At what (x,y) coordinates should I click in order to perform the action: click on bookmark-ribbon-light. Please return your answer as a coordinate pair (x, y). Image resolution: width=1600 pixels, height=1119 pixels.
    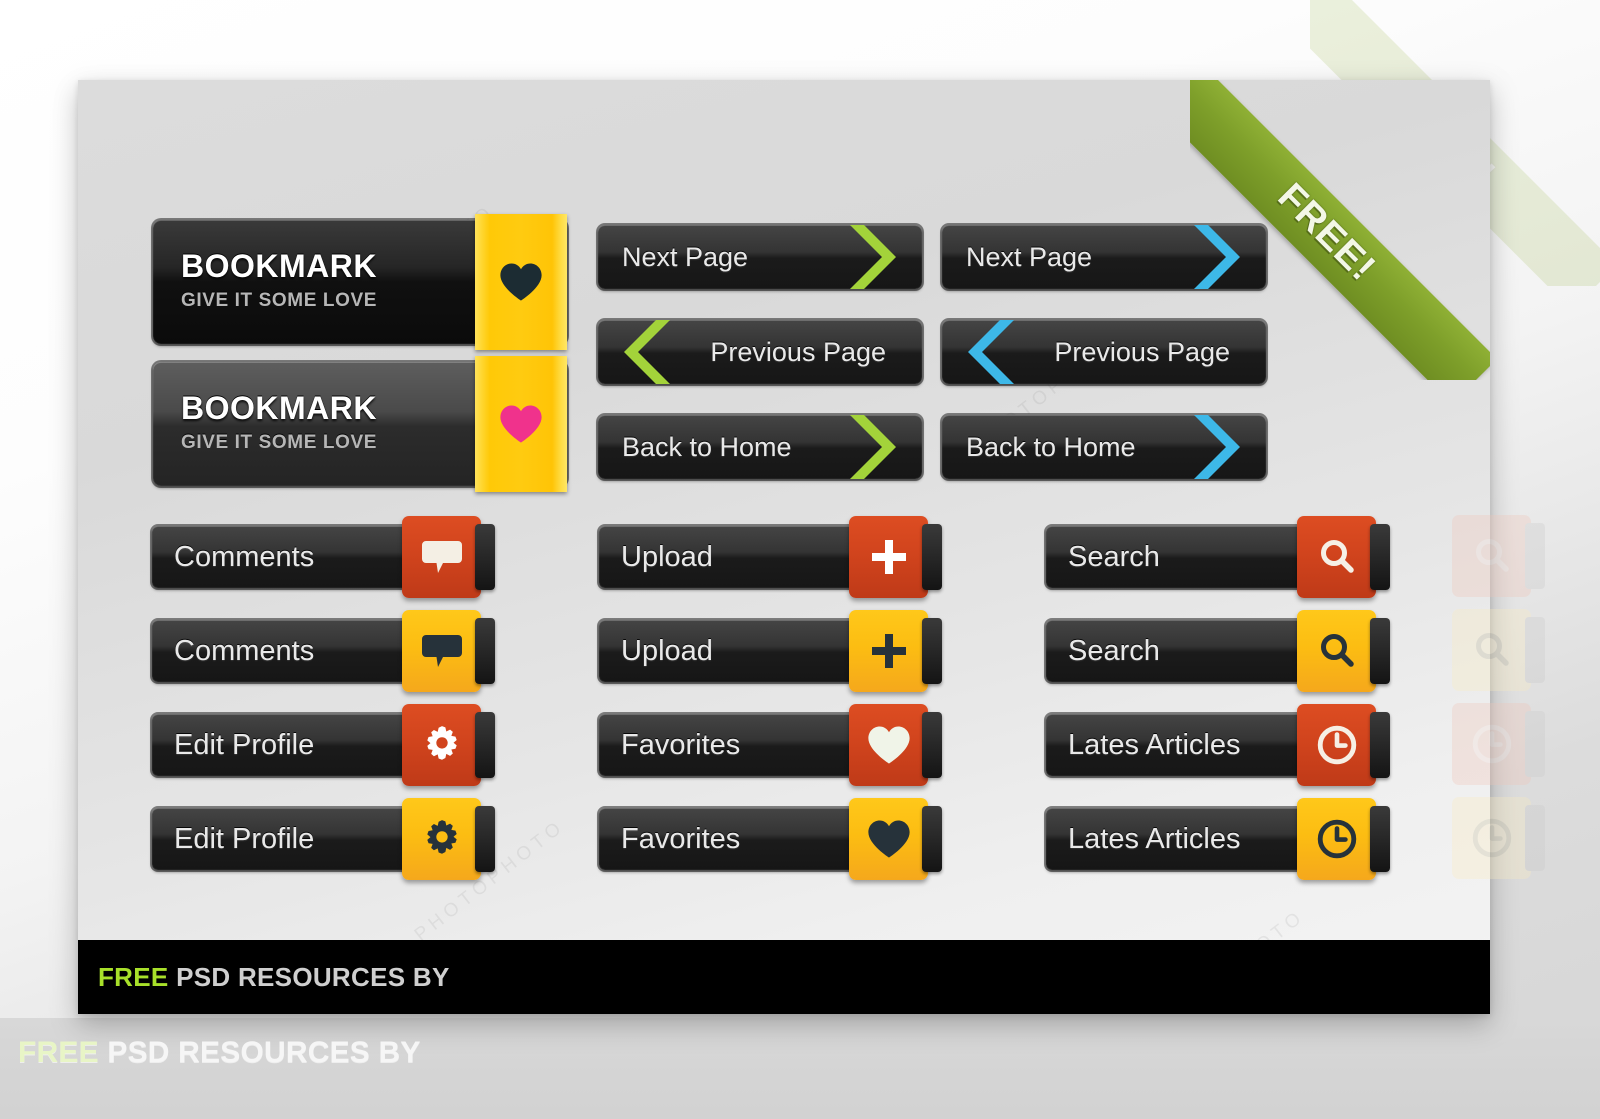
    Looking at the image, I should click on (521, 424).